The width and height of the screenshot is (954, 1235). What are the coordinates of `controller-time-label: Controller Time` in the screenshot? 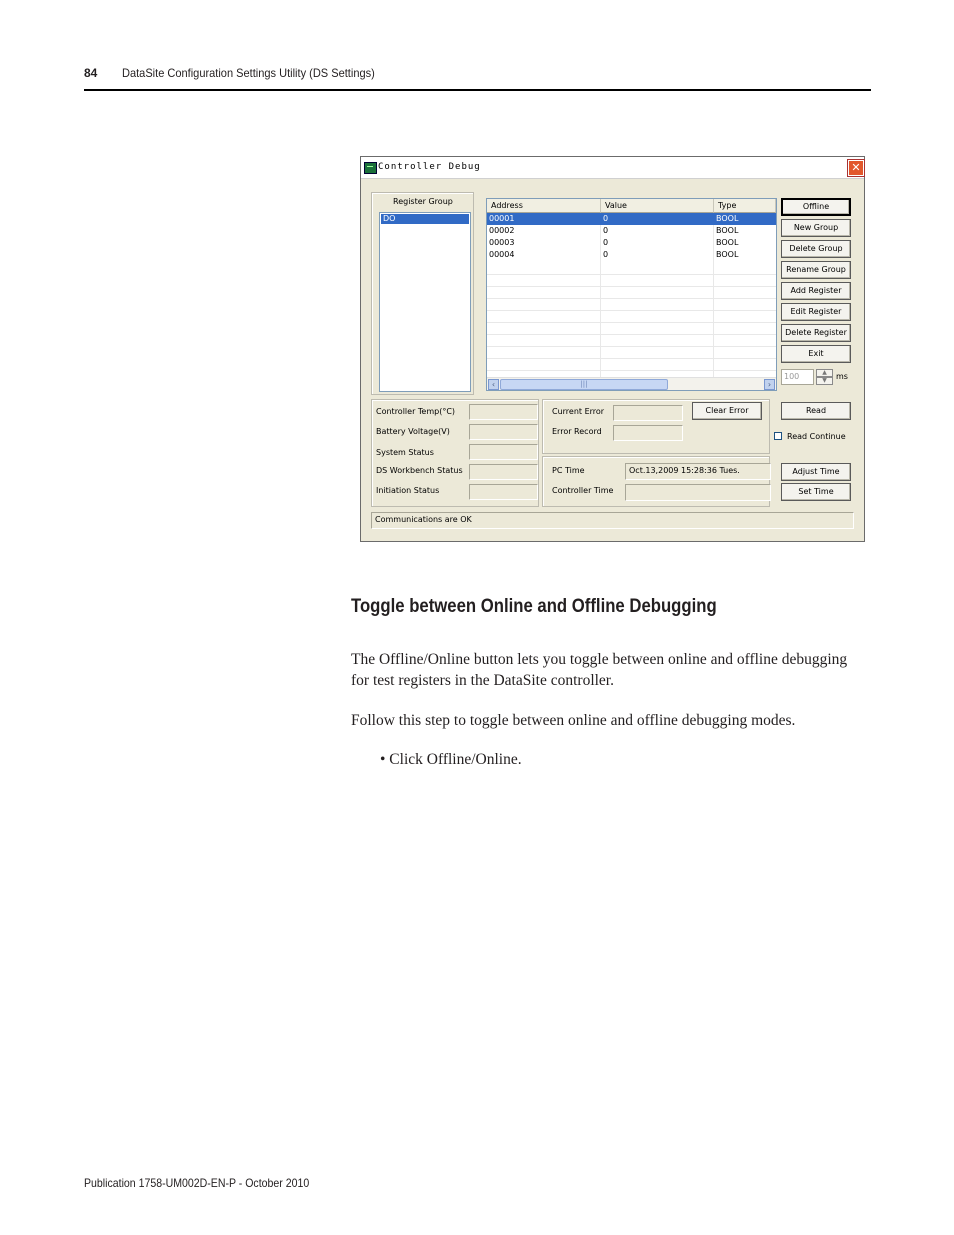 It's located at (583, 490).